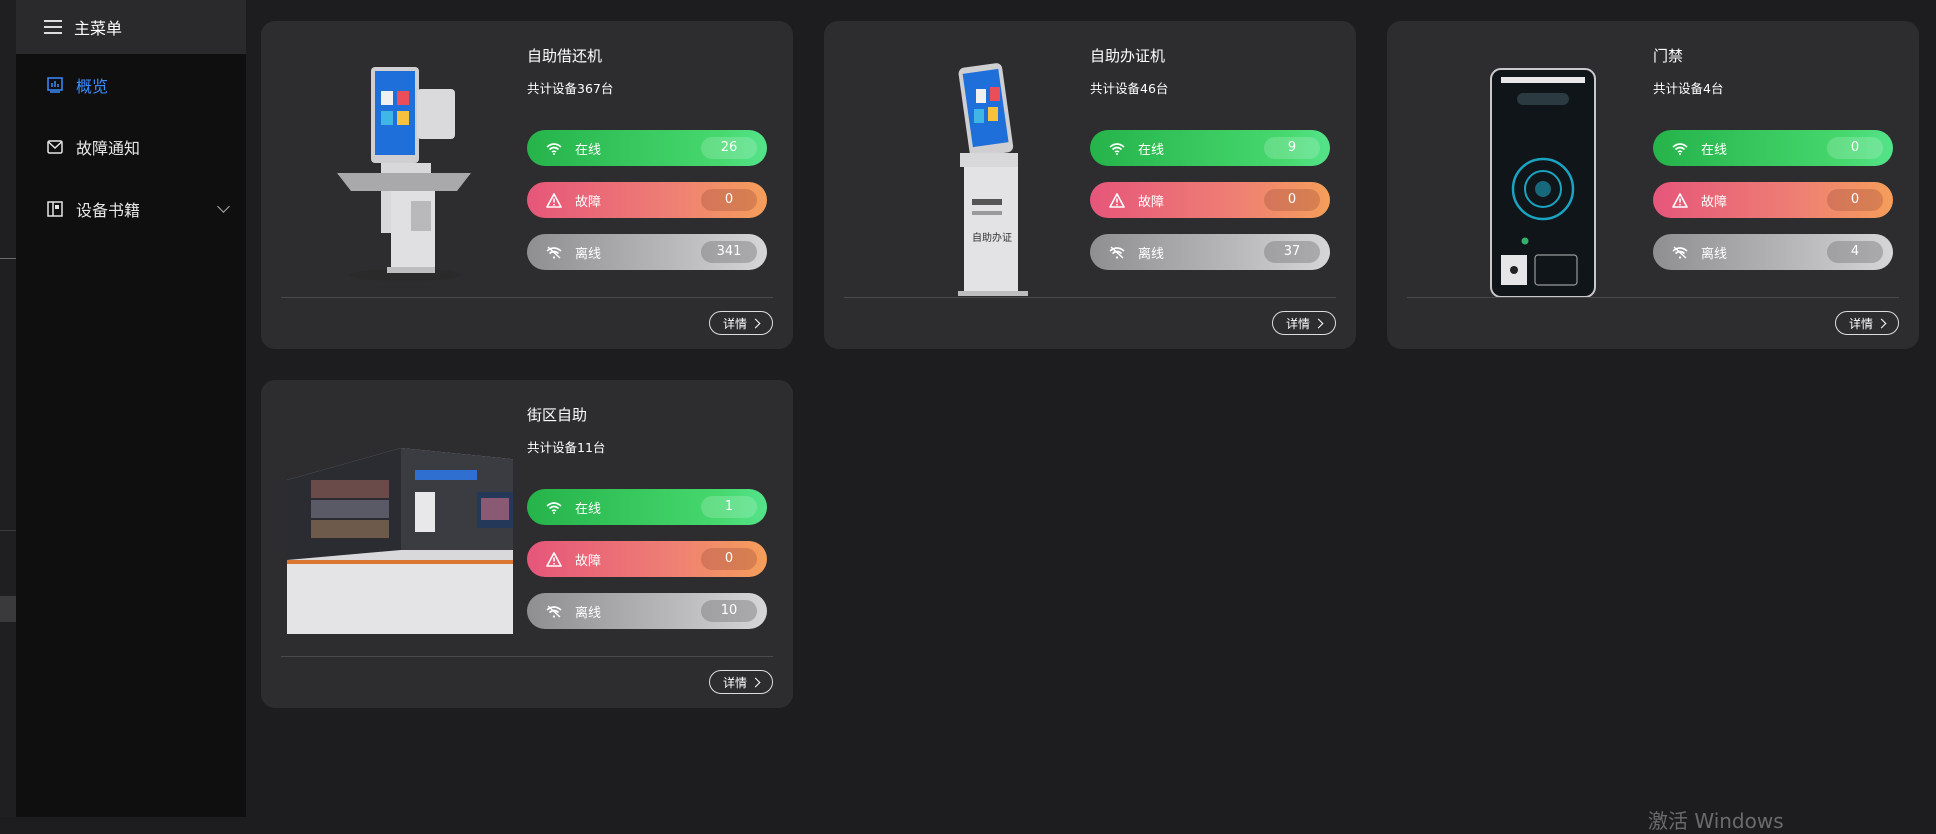 This screenshot has width=1936, height=834. I want to click on device-card-self-service-borrow-return: 自助借还机 共计设备367台 在线 26 故障 0 离线 341 详情, so click(527, 185).